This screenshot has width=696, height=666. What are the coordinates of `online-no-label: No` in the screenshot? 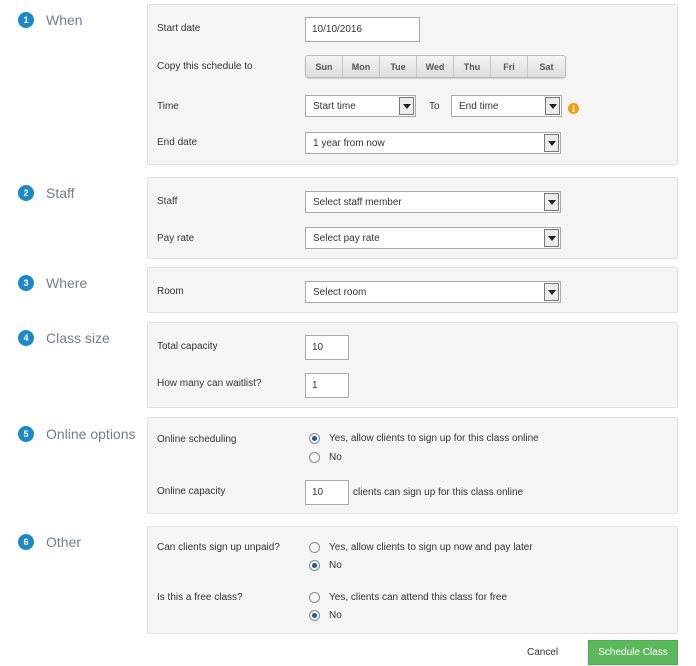 It's located at (335, 457).